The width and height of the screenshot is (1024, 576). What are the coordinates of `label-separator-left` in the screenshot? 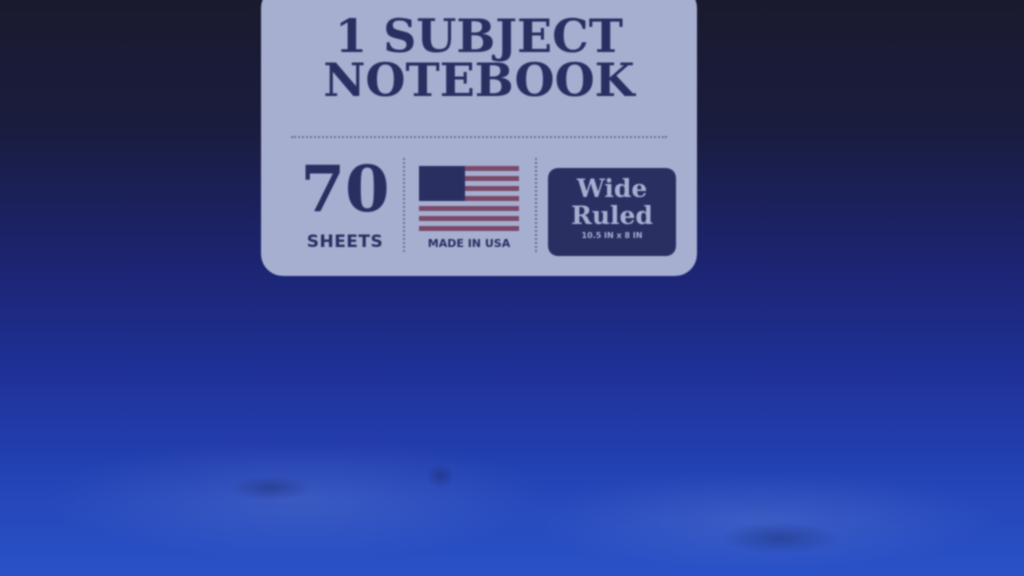 It's located at (404, 205).